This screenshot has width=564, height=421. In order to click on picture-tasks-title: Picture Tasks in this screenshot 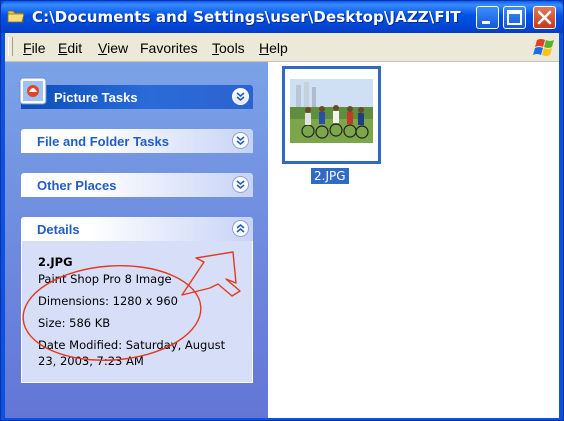, I will do `click(96, 97)`.